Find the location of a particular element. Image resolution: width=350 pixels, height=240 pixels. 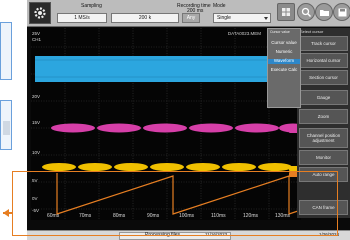

gauge-button: Gauge is located at coordinates (323, 97).